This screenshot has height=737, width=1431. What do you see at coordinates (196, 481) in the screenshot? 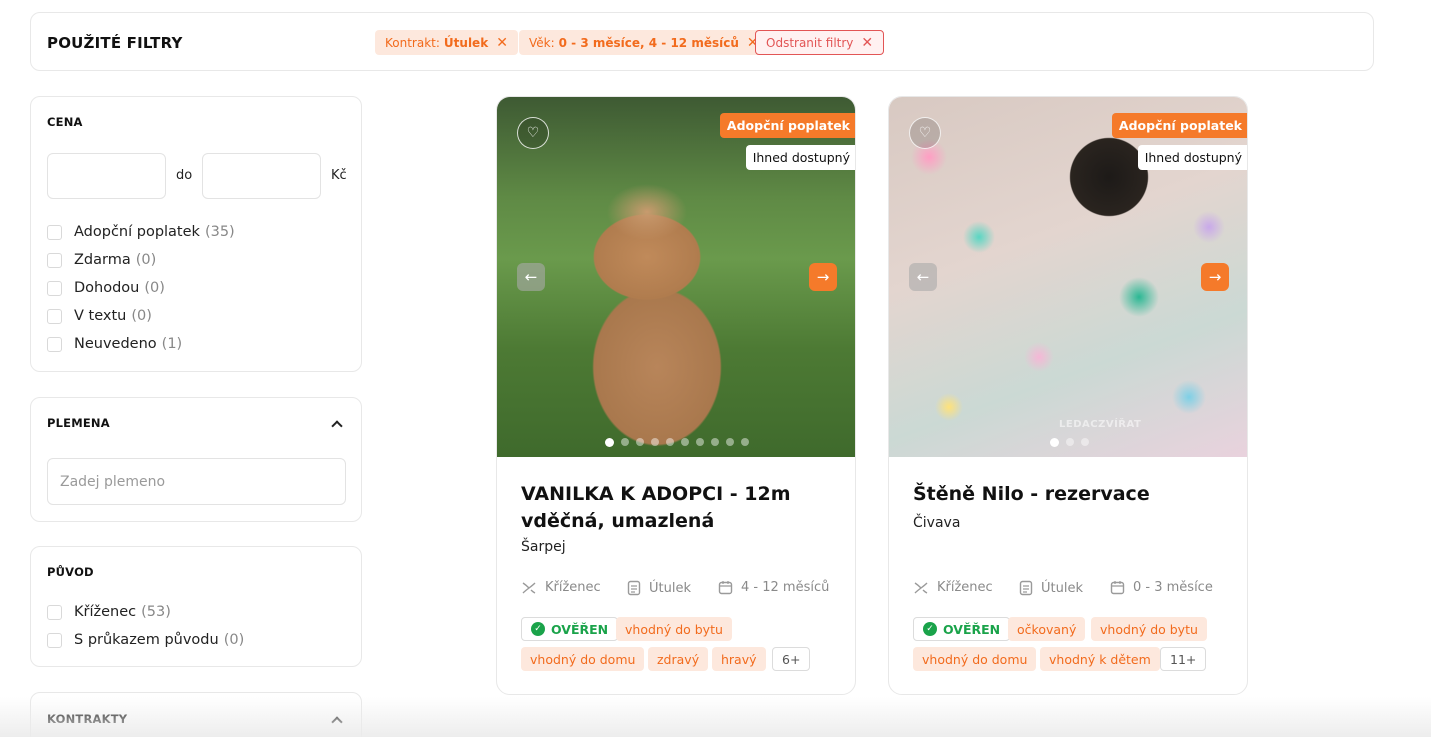
I see `breed-search-input` at bounding box center [196, 481].